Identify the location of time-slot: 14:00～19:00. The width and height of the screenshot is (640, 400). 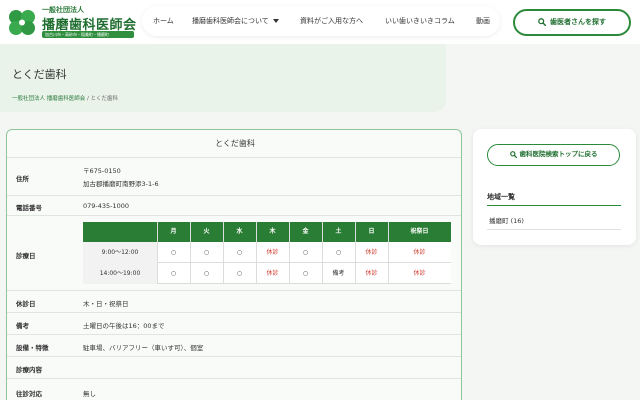
(120, 273).